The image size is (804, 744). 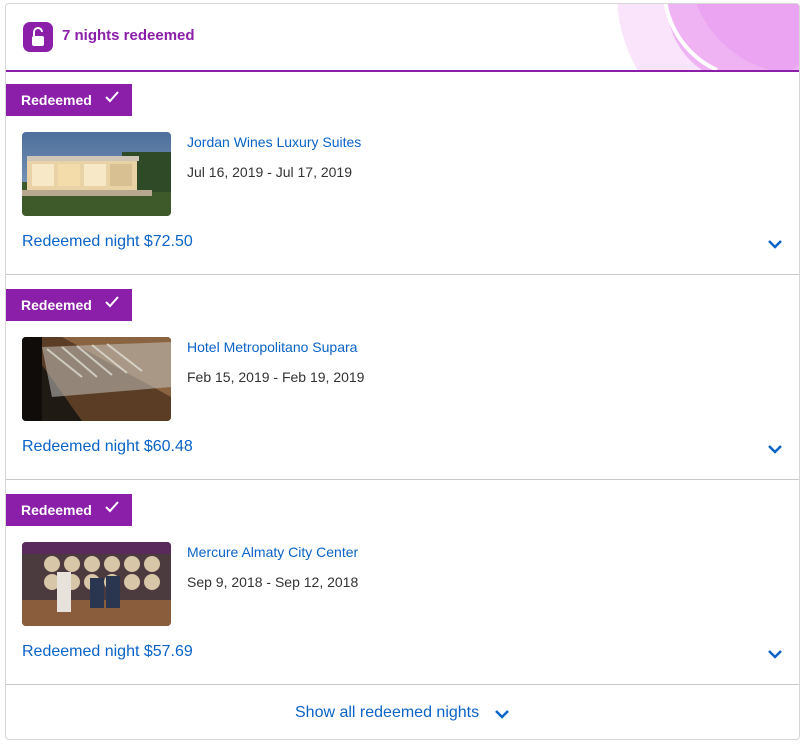 I want to click on header-decoration, so click(x=693, y=37).